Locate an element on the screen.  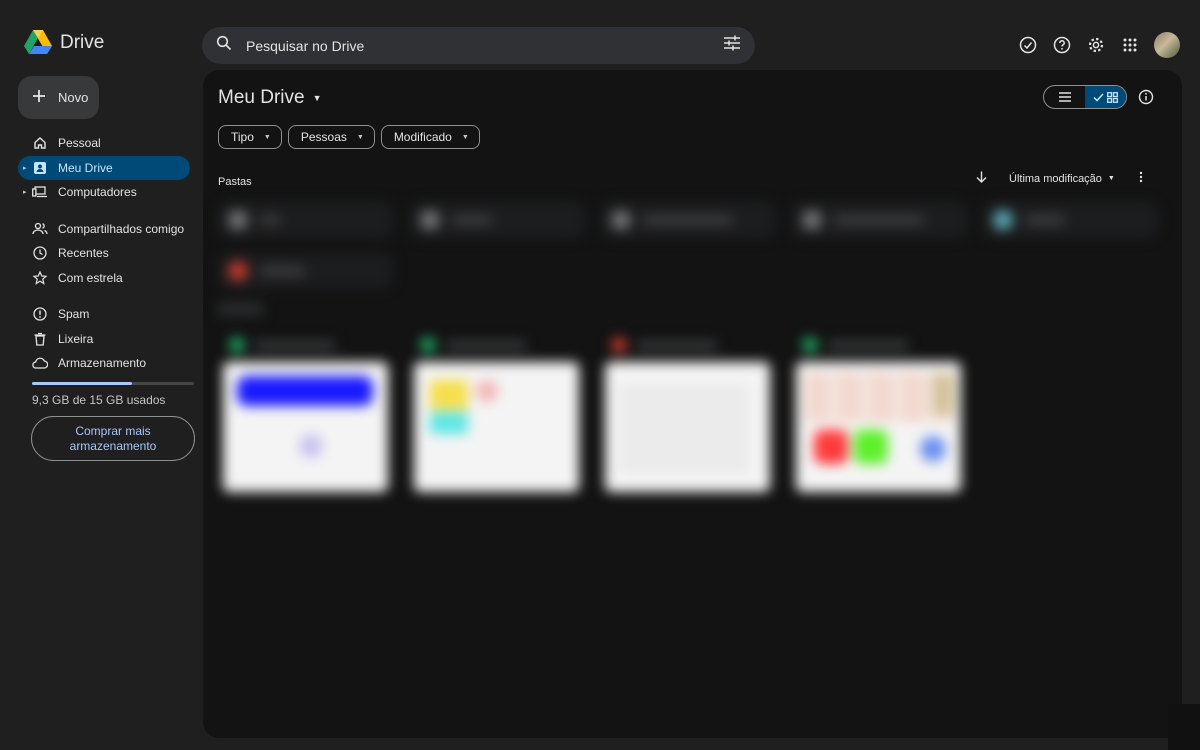
page-title-text: Meu Drive is located at coordinates (261, 97).